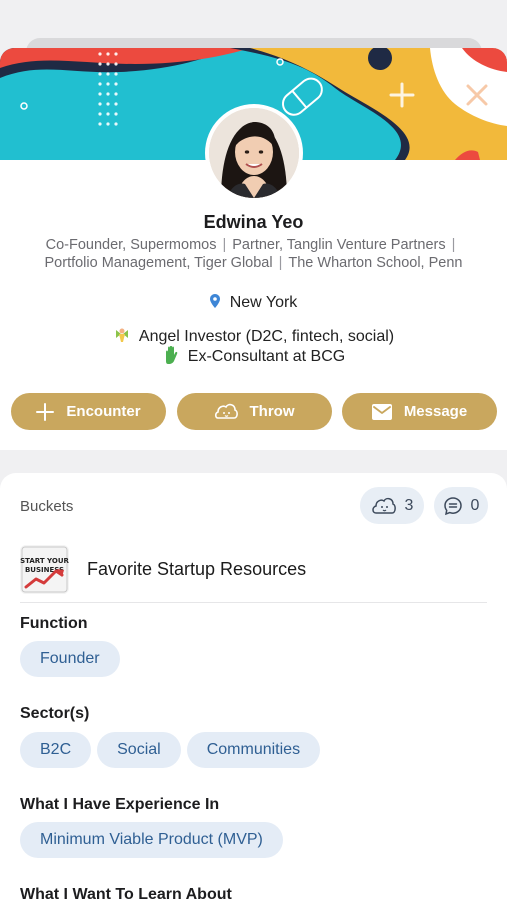  Describe the element at coordinates (266, 336) in the screenshot. I see `bio-line-1: Angel Investor (D2C, fintech, social)` at that location.